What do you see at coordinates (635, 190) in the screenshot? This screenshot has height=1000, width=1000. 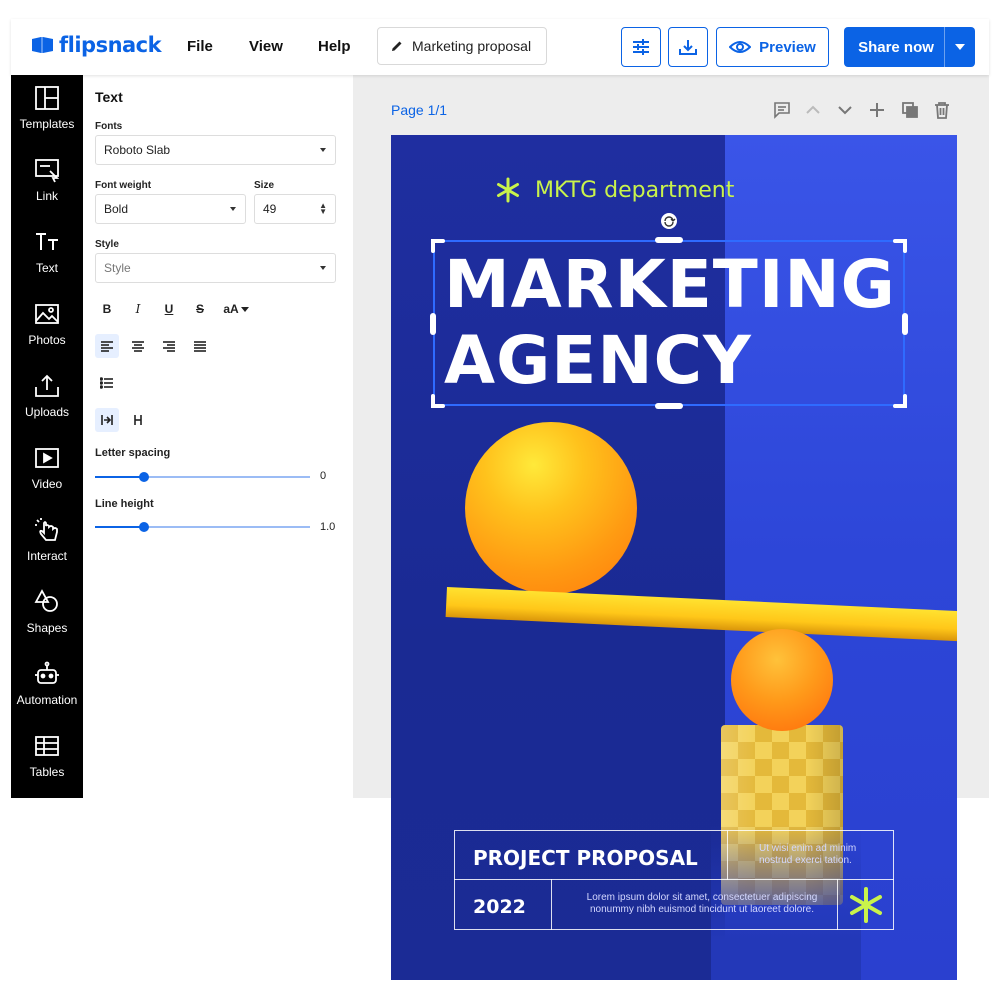 I see `department-label: MKTG department` at bounding box center [635, 190].